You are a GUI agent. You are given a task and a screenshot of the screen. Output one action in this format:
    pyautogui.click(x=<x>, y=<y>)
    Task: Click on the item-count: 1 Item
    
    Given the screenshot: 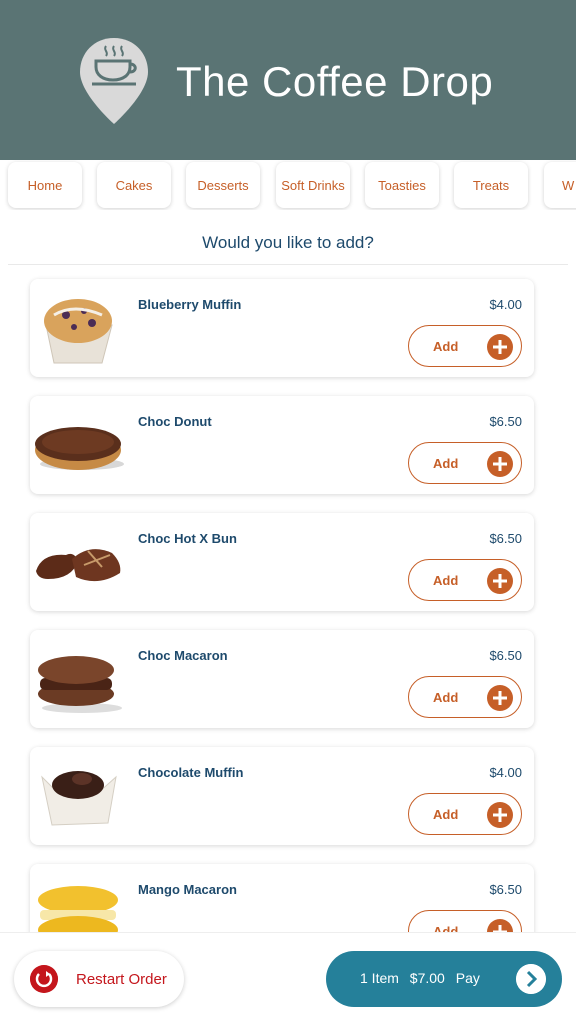 What is the action you would take?
    pyautogui.click(x=379, y=978)
    